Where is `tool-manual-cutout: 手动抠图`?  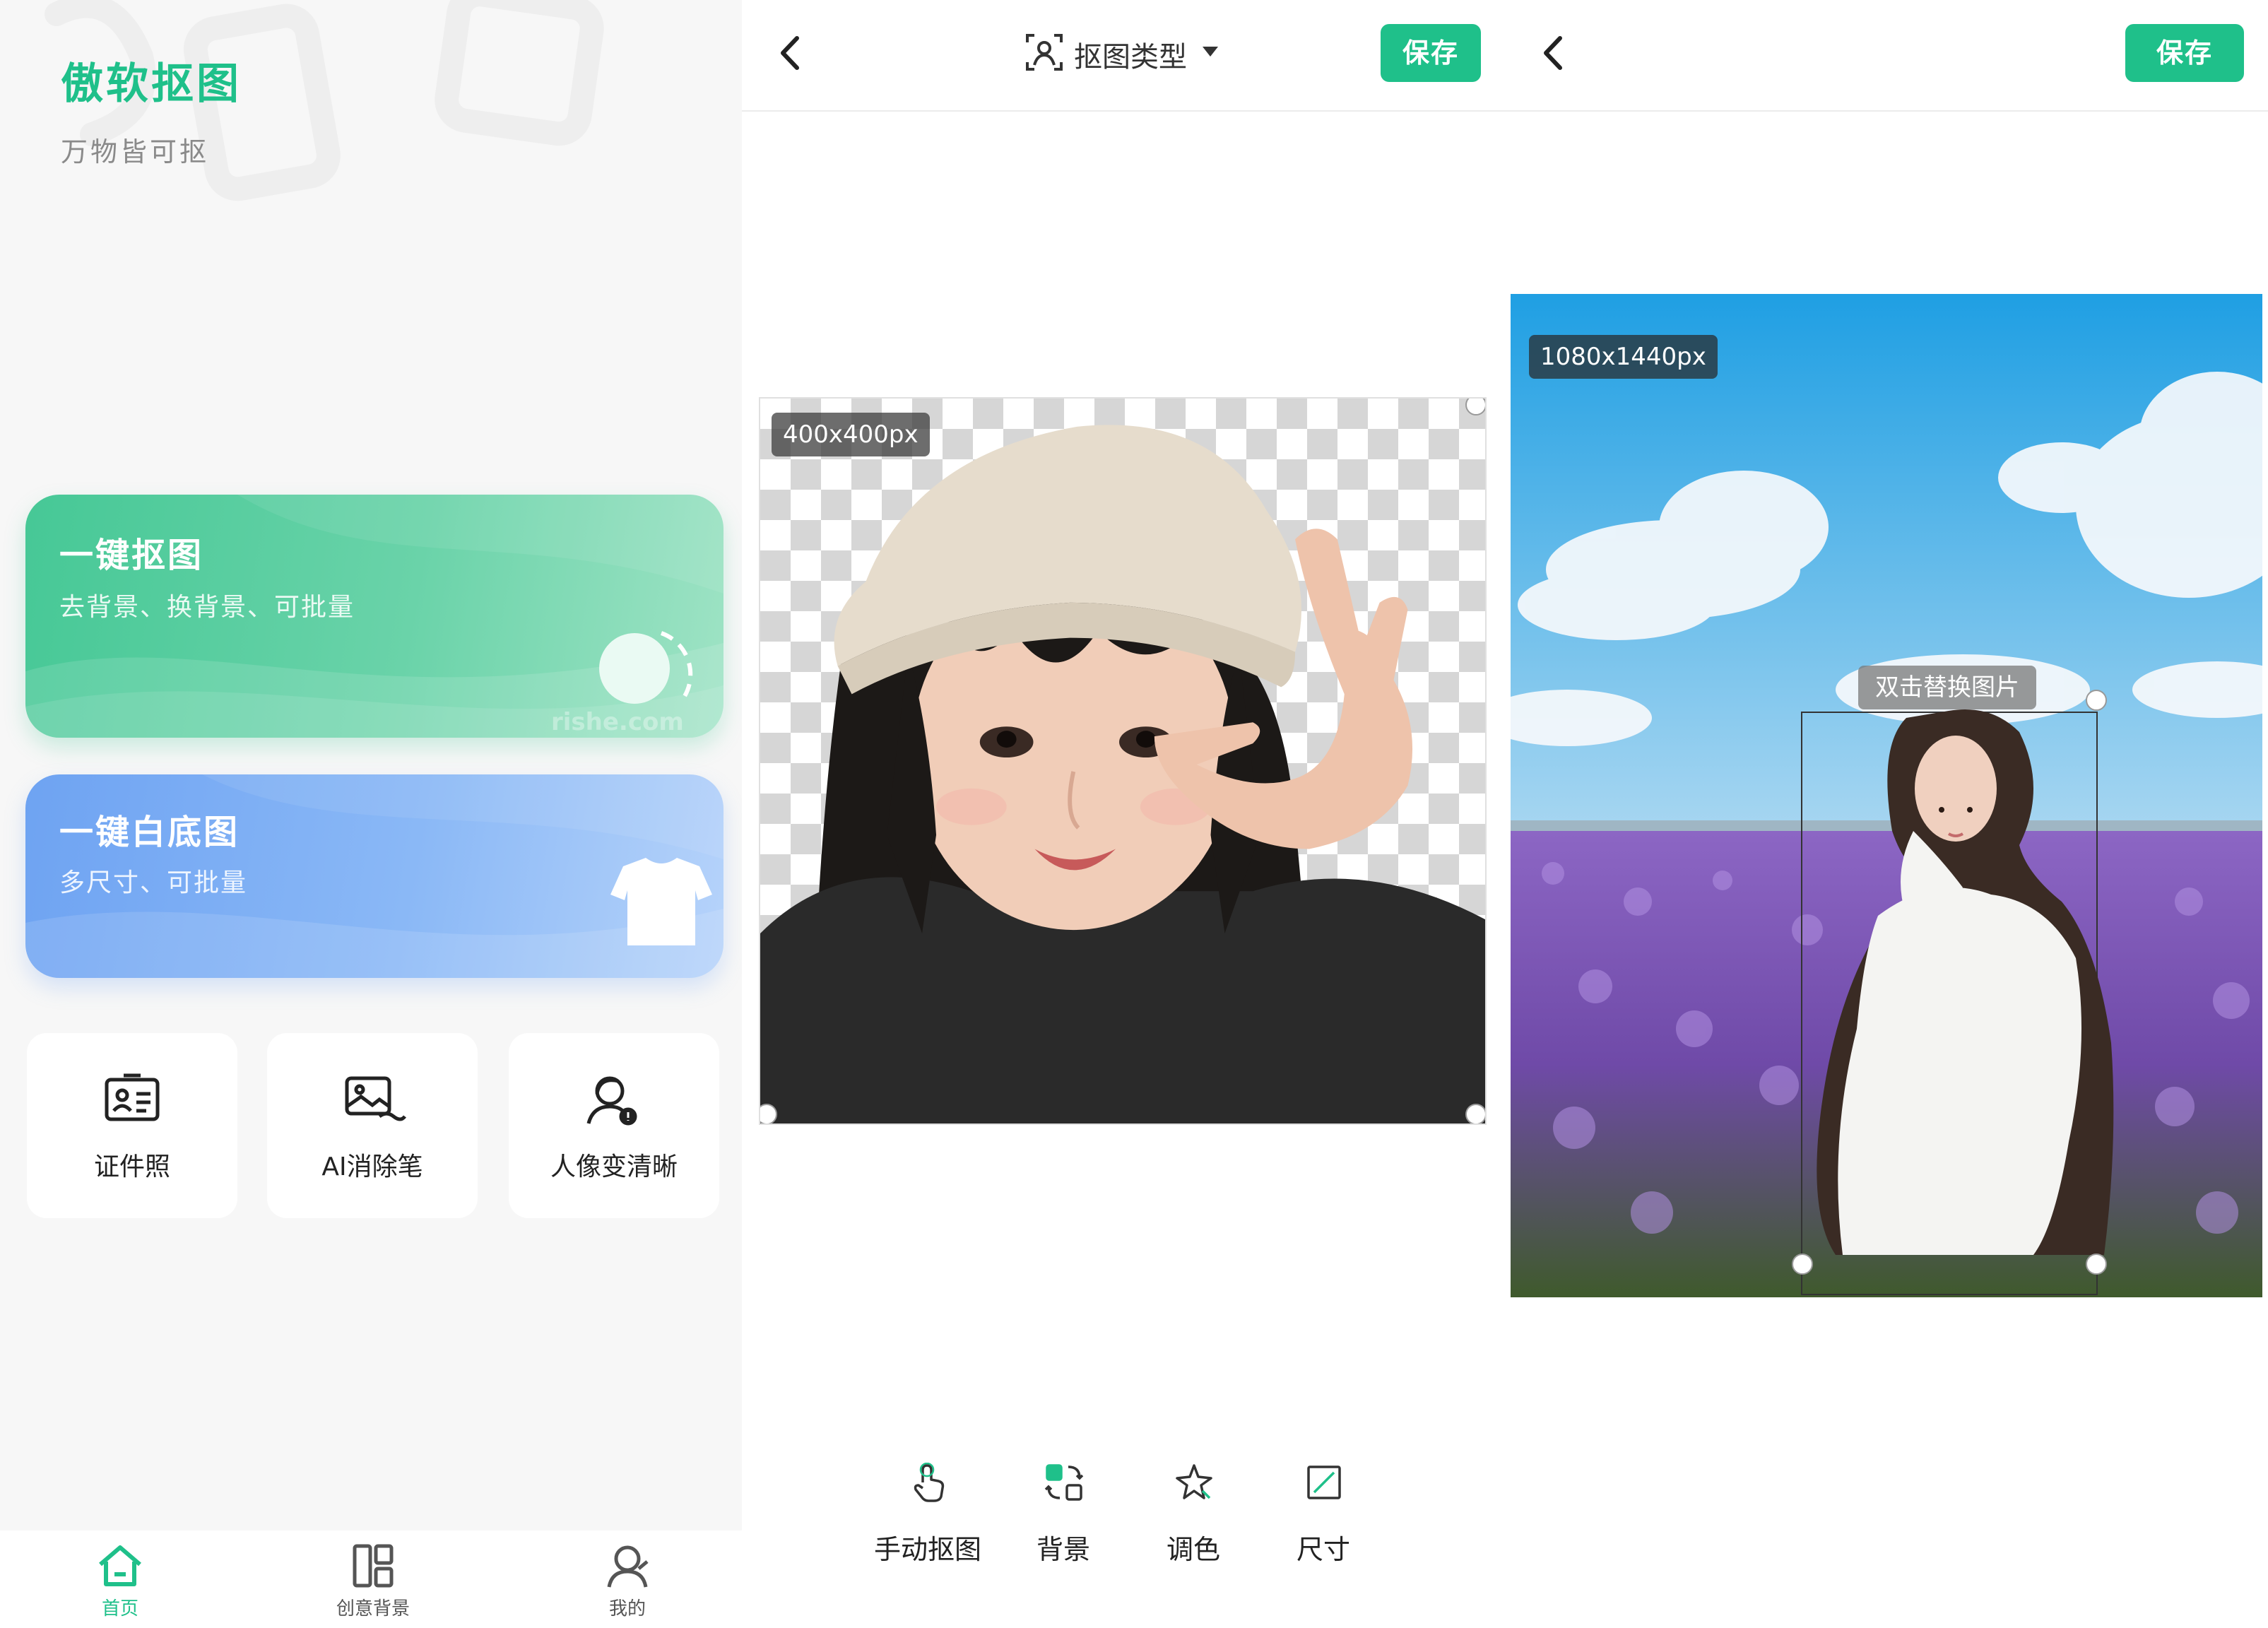 tool-manual-cutout: 手动抠图 is located at coordinates (928, 1516).